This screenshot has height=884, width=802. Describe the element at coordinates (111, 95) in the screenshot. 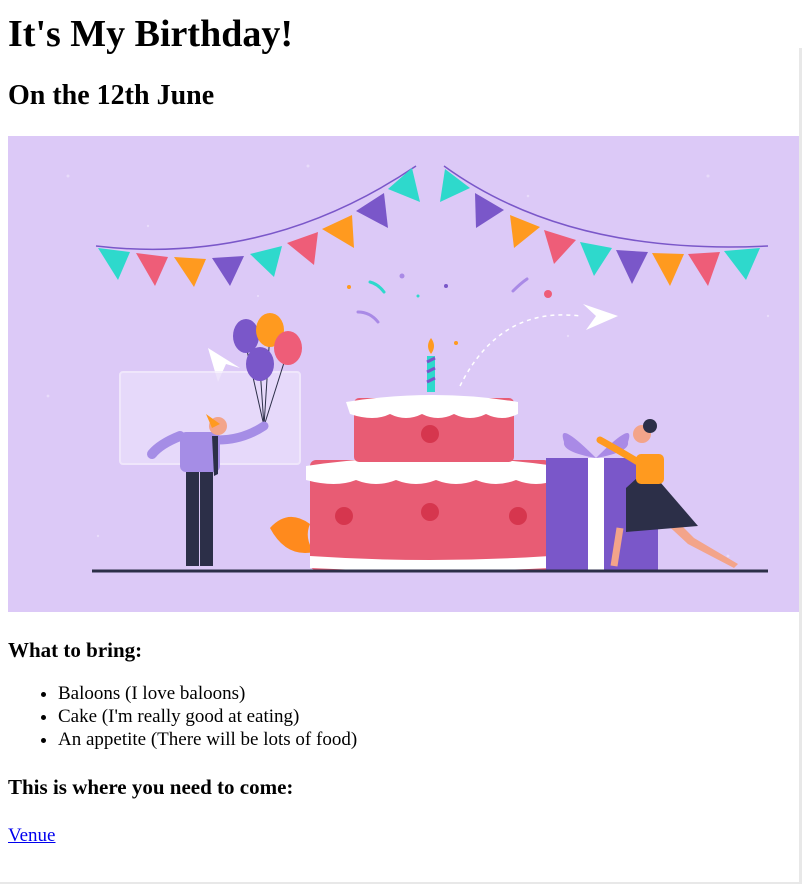

I see `party-date: On the 12th June` at that location.